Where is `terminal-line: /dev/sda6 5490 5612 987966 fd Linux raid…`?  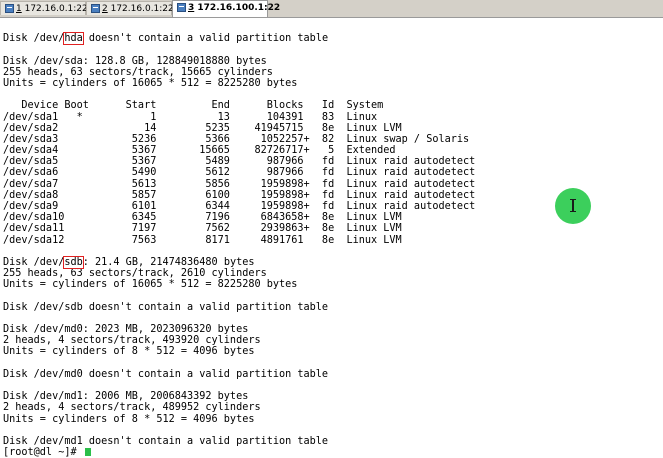
terminal-line: /dev/sda6 5490 5612 987966 fd Linux raid… is located at coordinates (239, 173).